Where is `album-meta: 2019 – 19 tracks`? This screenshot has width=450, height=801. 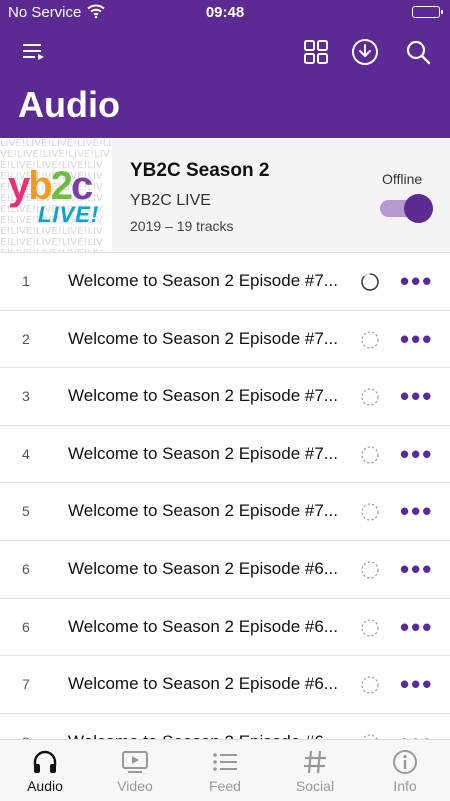 album-meta: 2019 – 19 tracks is located at coordinates (182, 226).